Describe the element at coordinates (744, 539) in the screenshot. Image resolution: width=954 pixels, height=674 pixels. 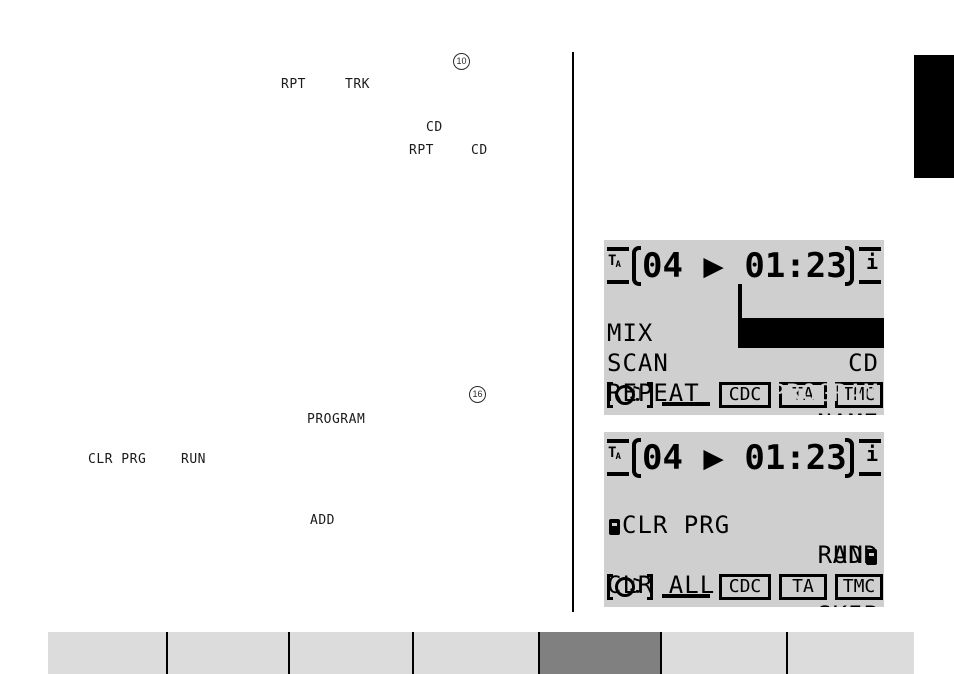
I see `lcd-program-row-run: RUN` at that location.